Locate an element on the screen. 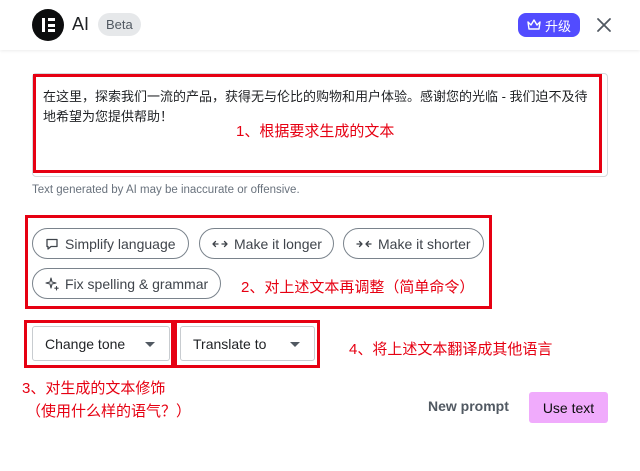  annotation-note-3-line1: 3、对生成的文本修饰 is located at coordinates (94, 388).